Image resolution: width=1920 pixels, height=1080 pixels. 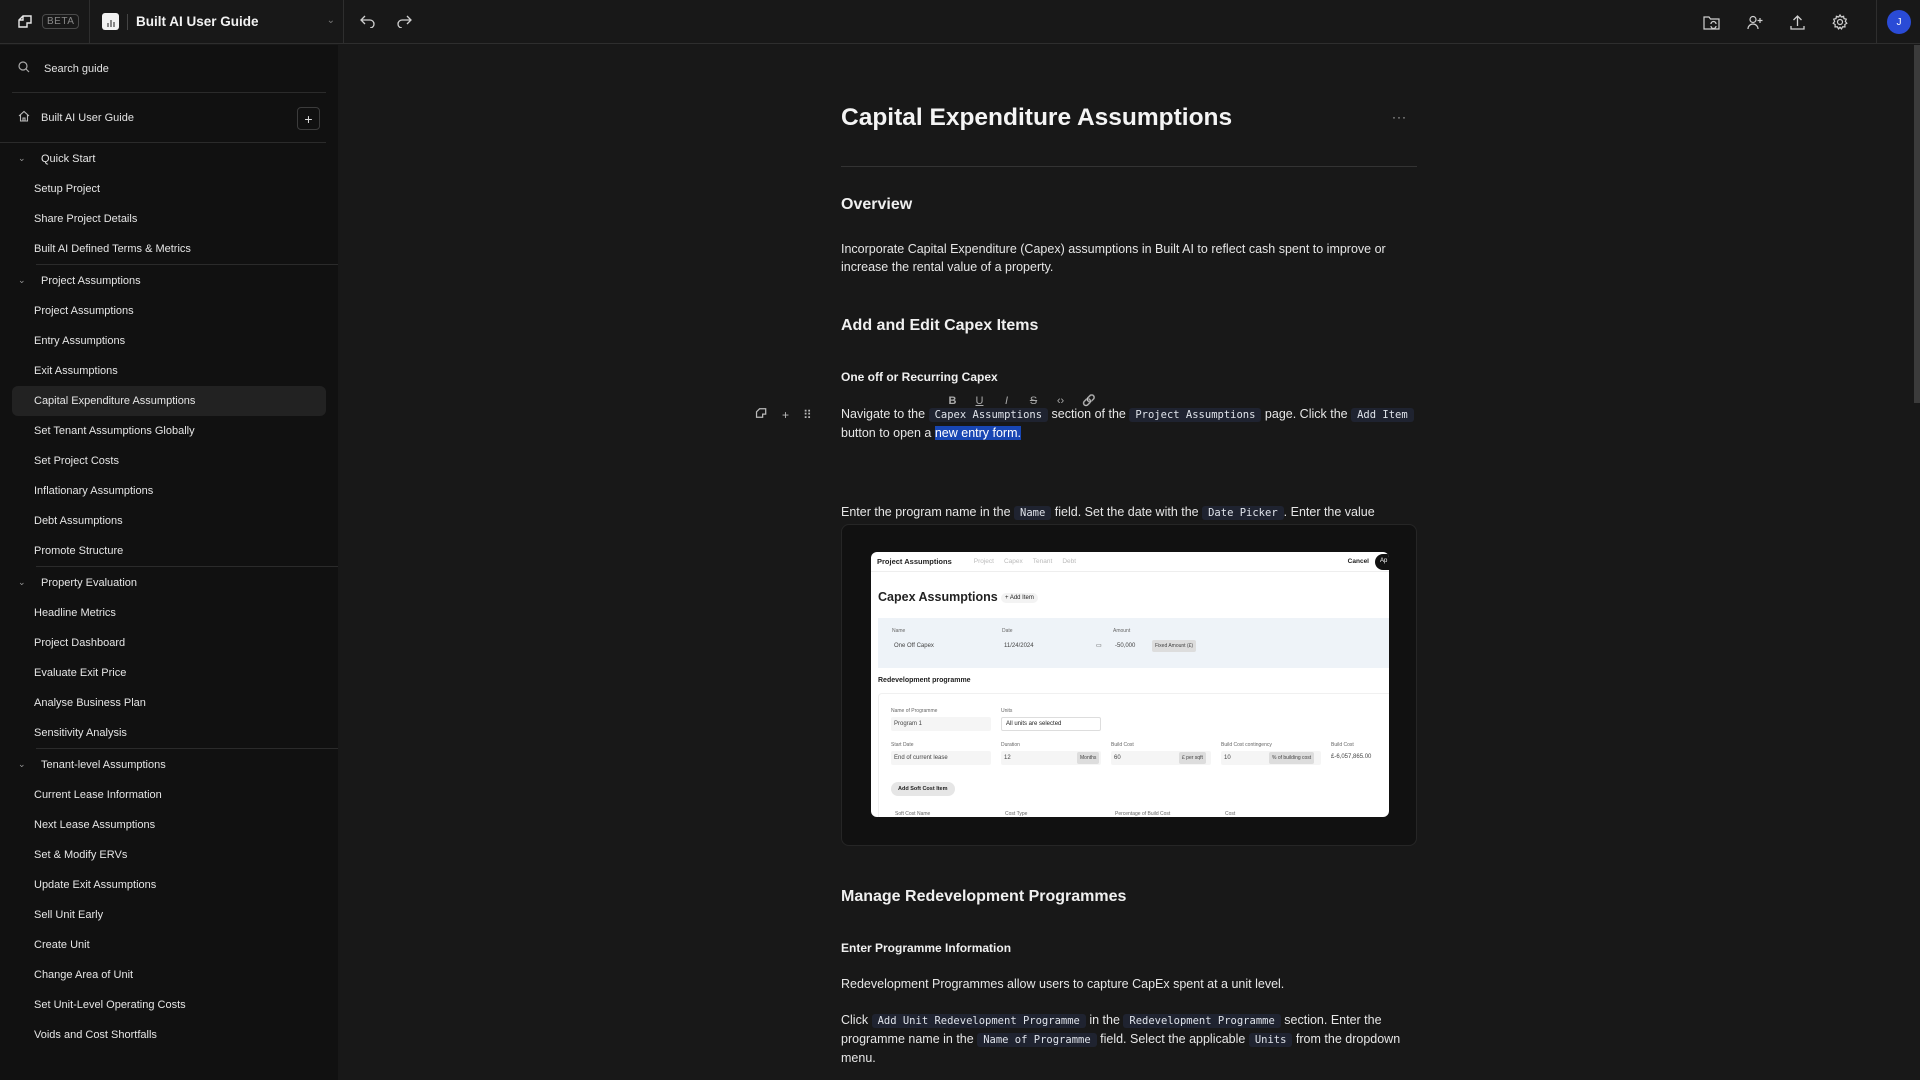 What do you see at coordinates (913, 814) in the screenshot?
I see `embedded-col: Soft Cost Name` at bounding box center [913, 814].